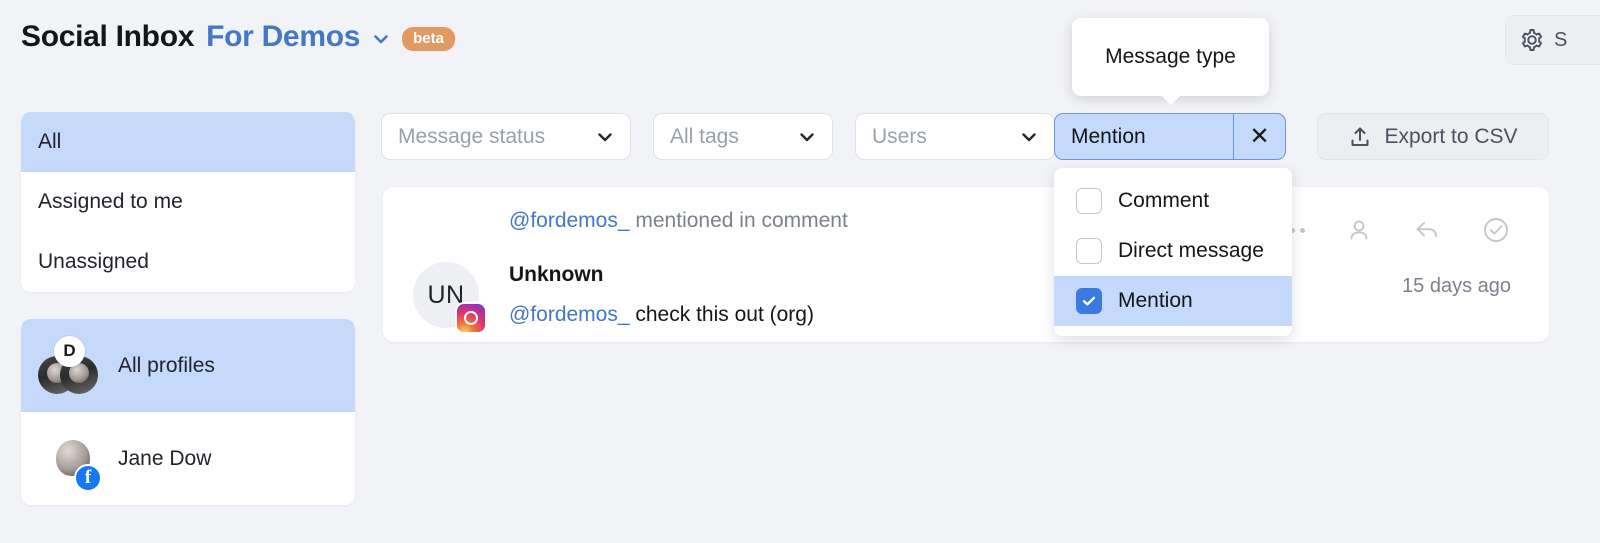  I want to click on assign-user-icon, so click(1359, 230).